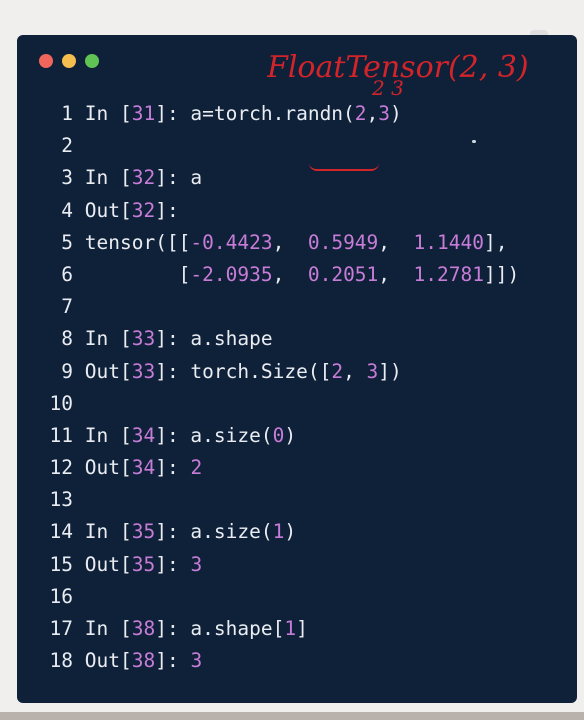 This screenshot has width=584, height=720. I want to click on code-text: ]), so click(390, 371).